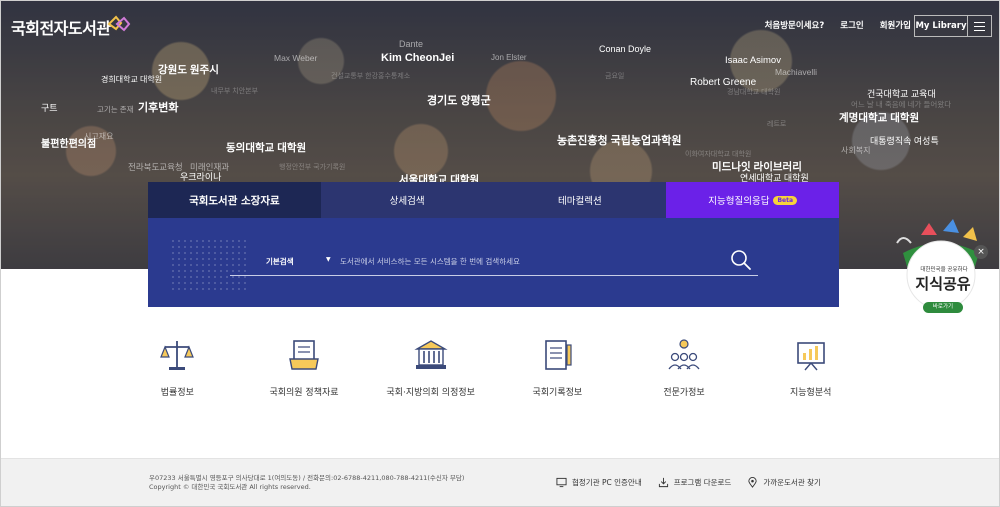 This screenshot has width=1000, height=507. I want to click on beta-badge: Beta, so click(785, 200).